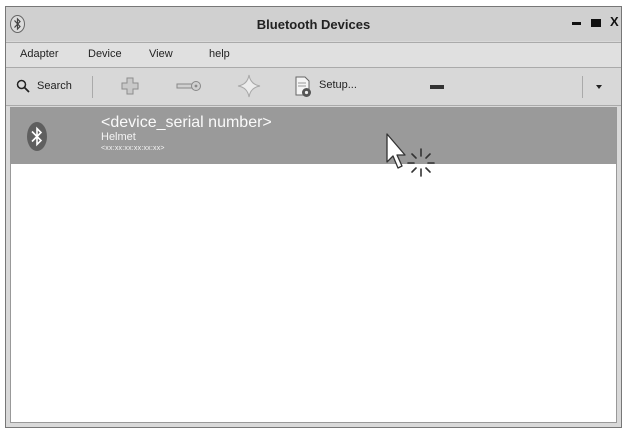 This screenshot has width=627, height=434. What do you see at coordinates (576, 23) in the screenshot?
I see `minimize-button` at bounding box center [576, 23].